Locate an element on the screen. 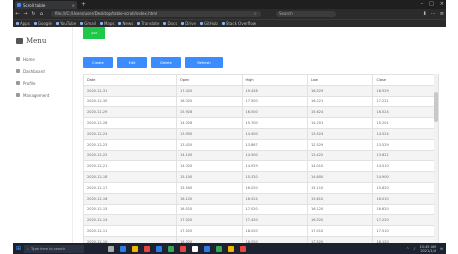 The image size is (458, 254). table-cell: 15.110 is located at coordinates (340, 187).